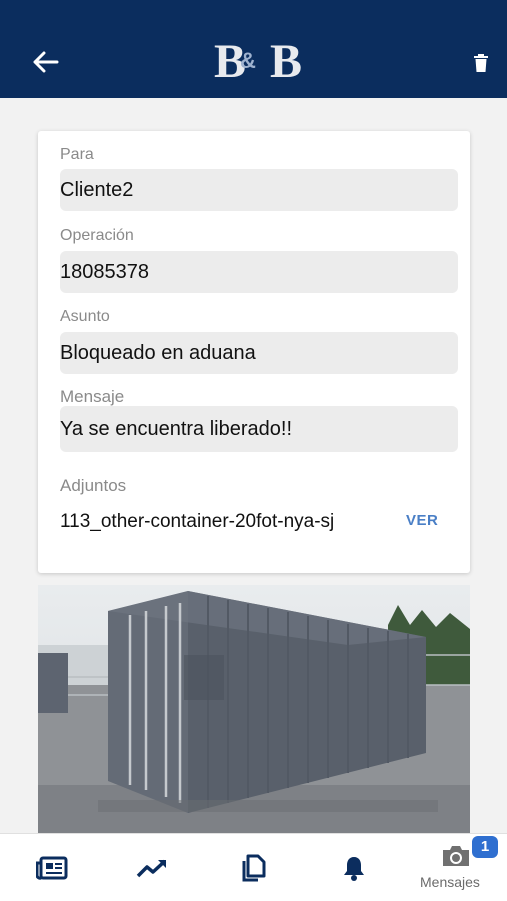 This screenshot has height=901, width=507. Describe the element at coordinates (248, 60) in the screenshot. I see `logo-ampersand: &` at that location.